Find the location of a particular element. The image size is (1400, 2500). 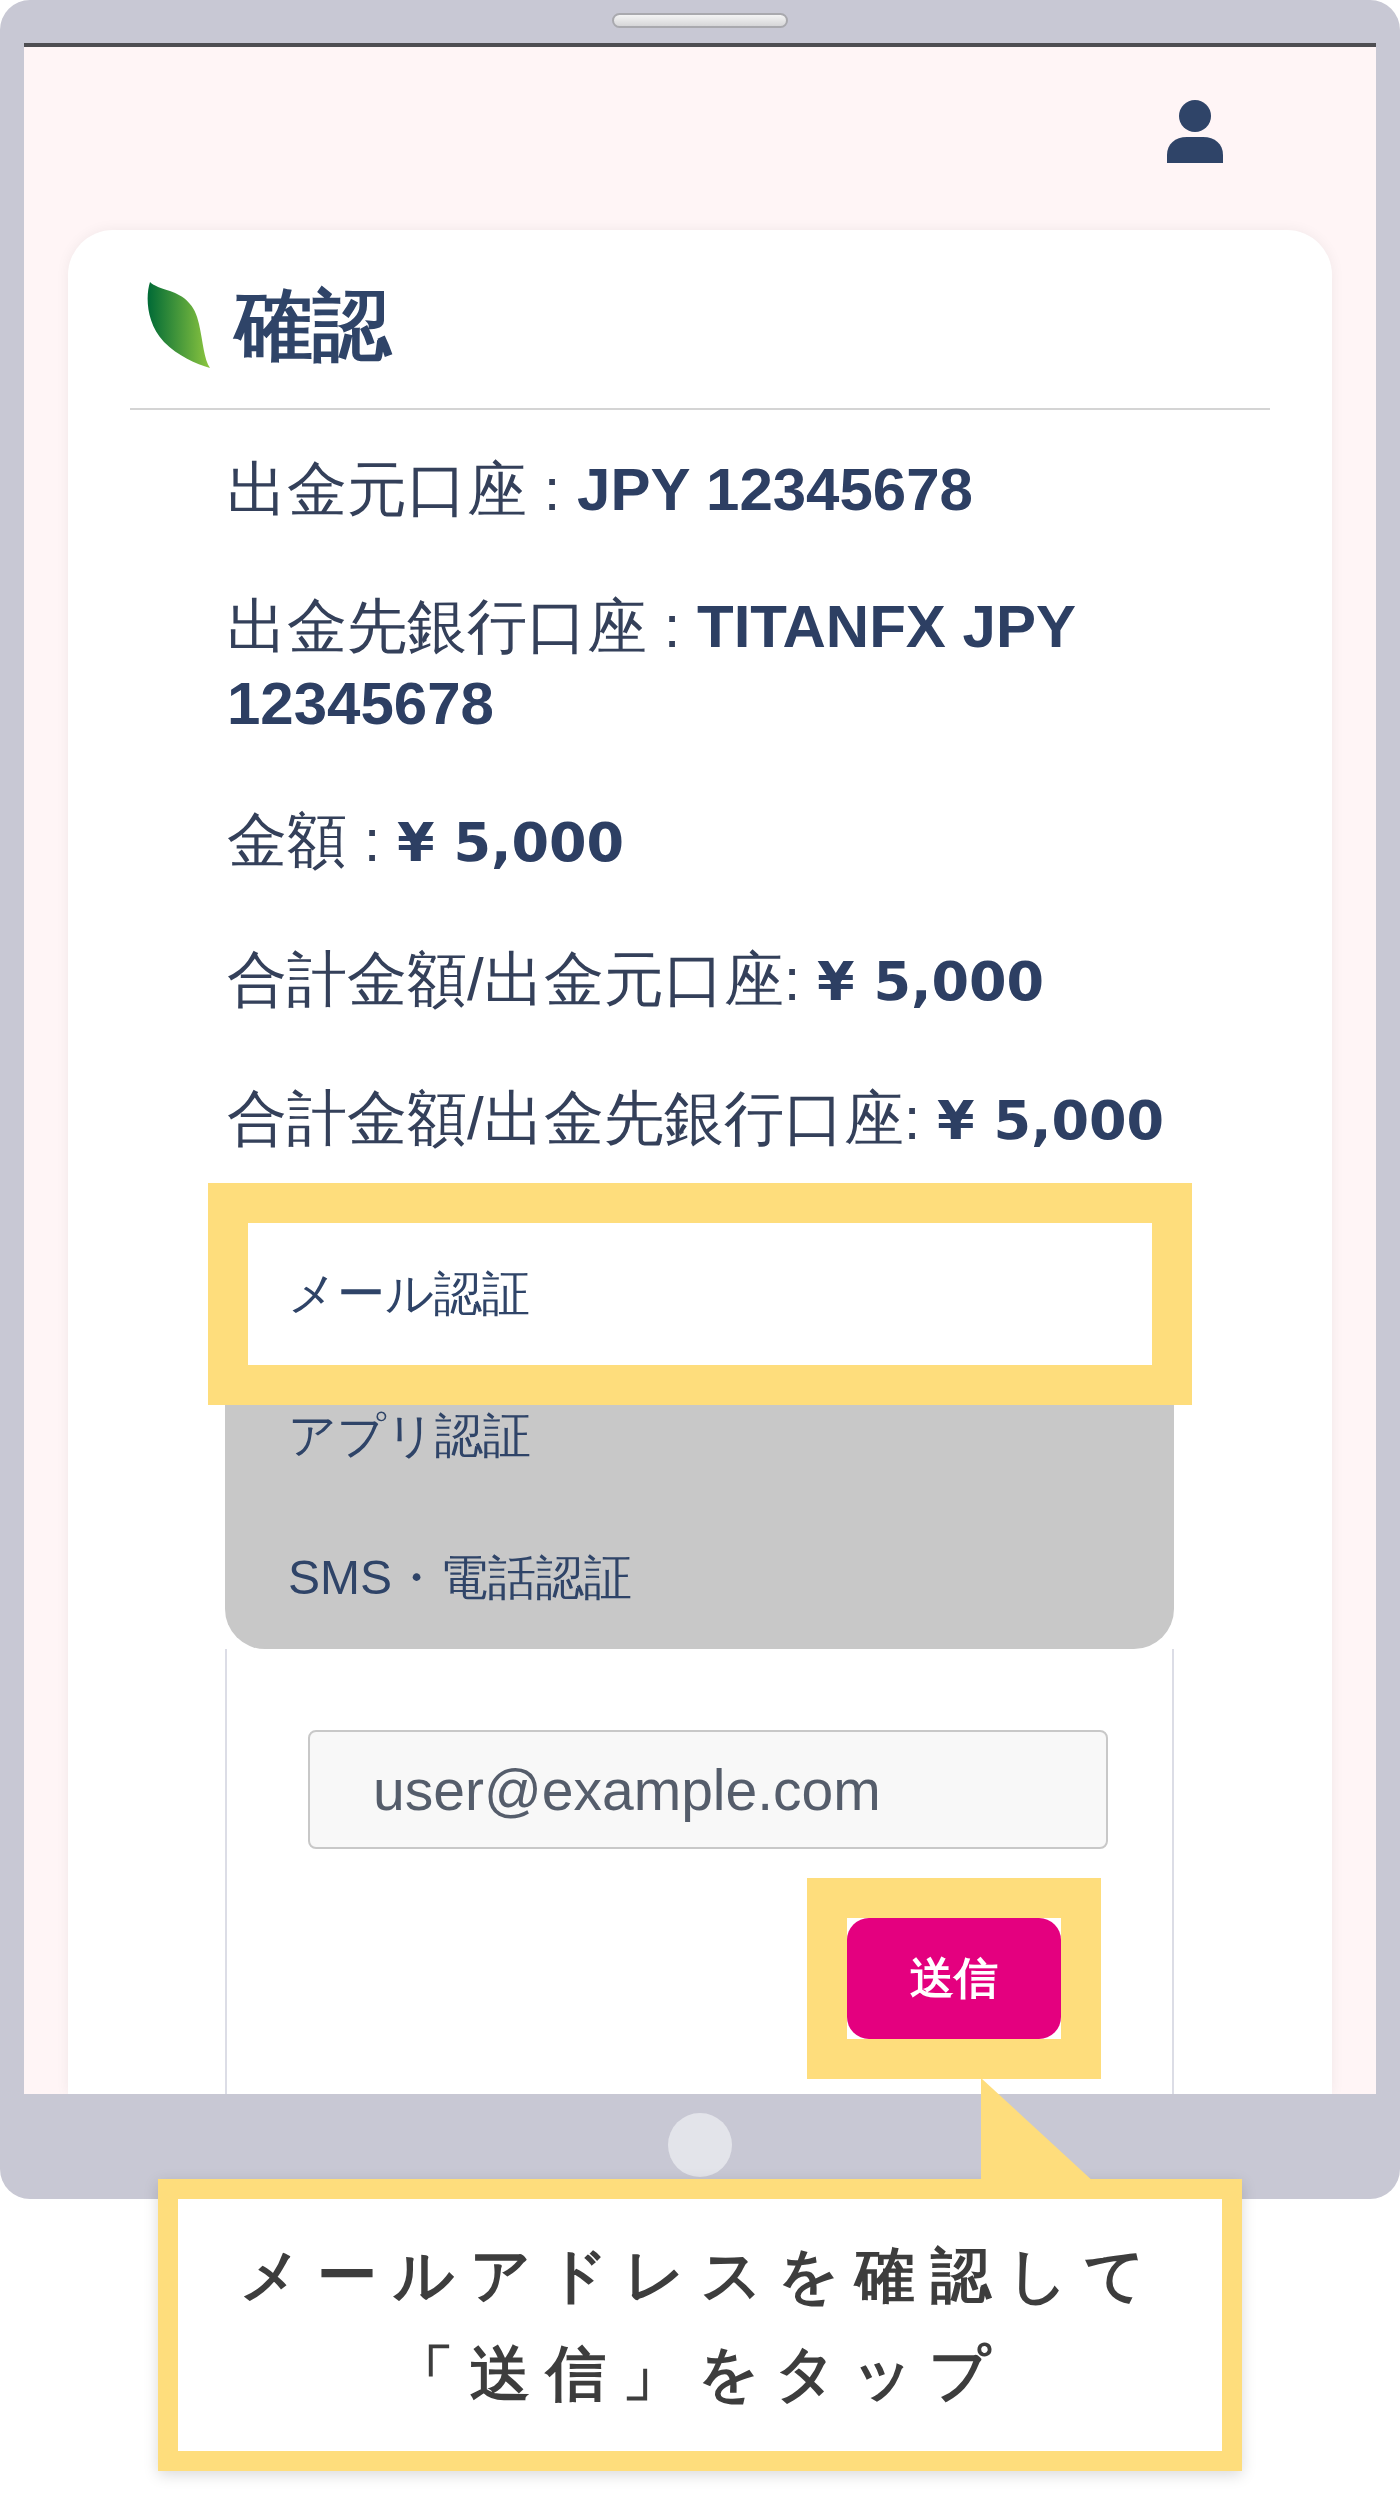

menu-item: アプリ認証 is located at coordinates (699, 1436).